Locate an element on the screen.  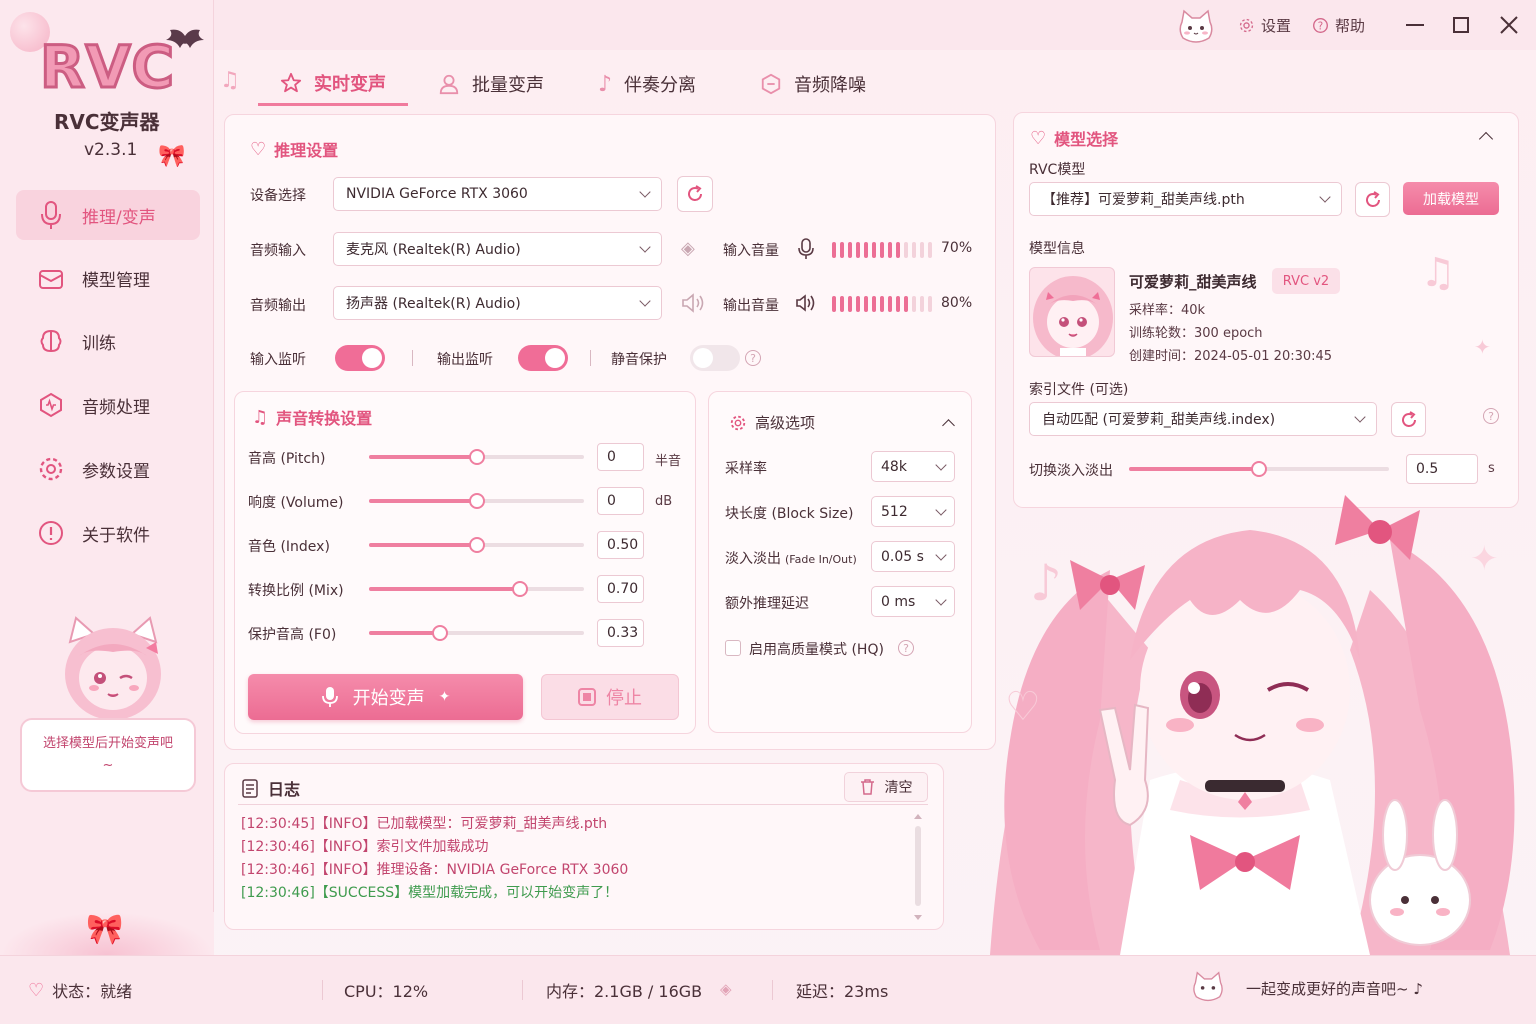
crossfade-thumb is located at coordinates (1259, 469).